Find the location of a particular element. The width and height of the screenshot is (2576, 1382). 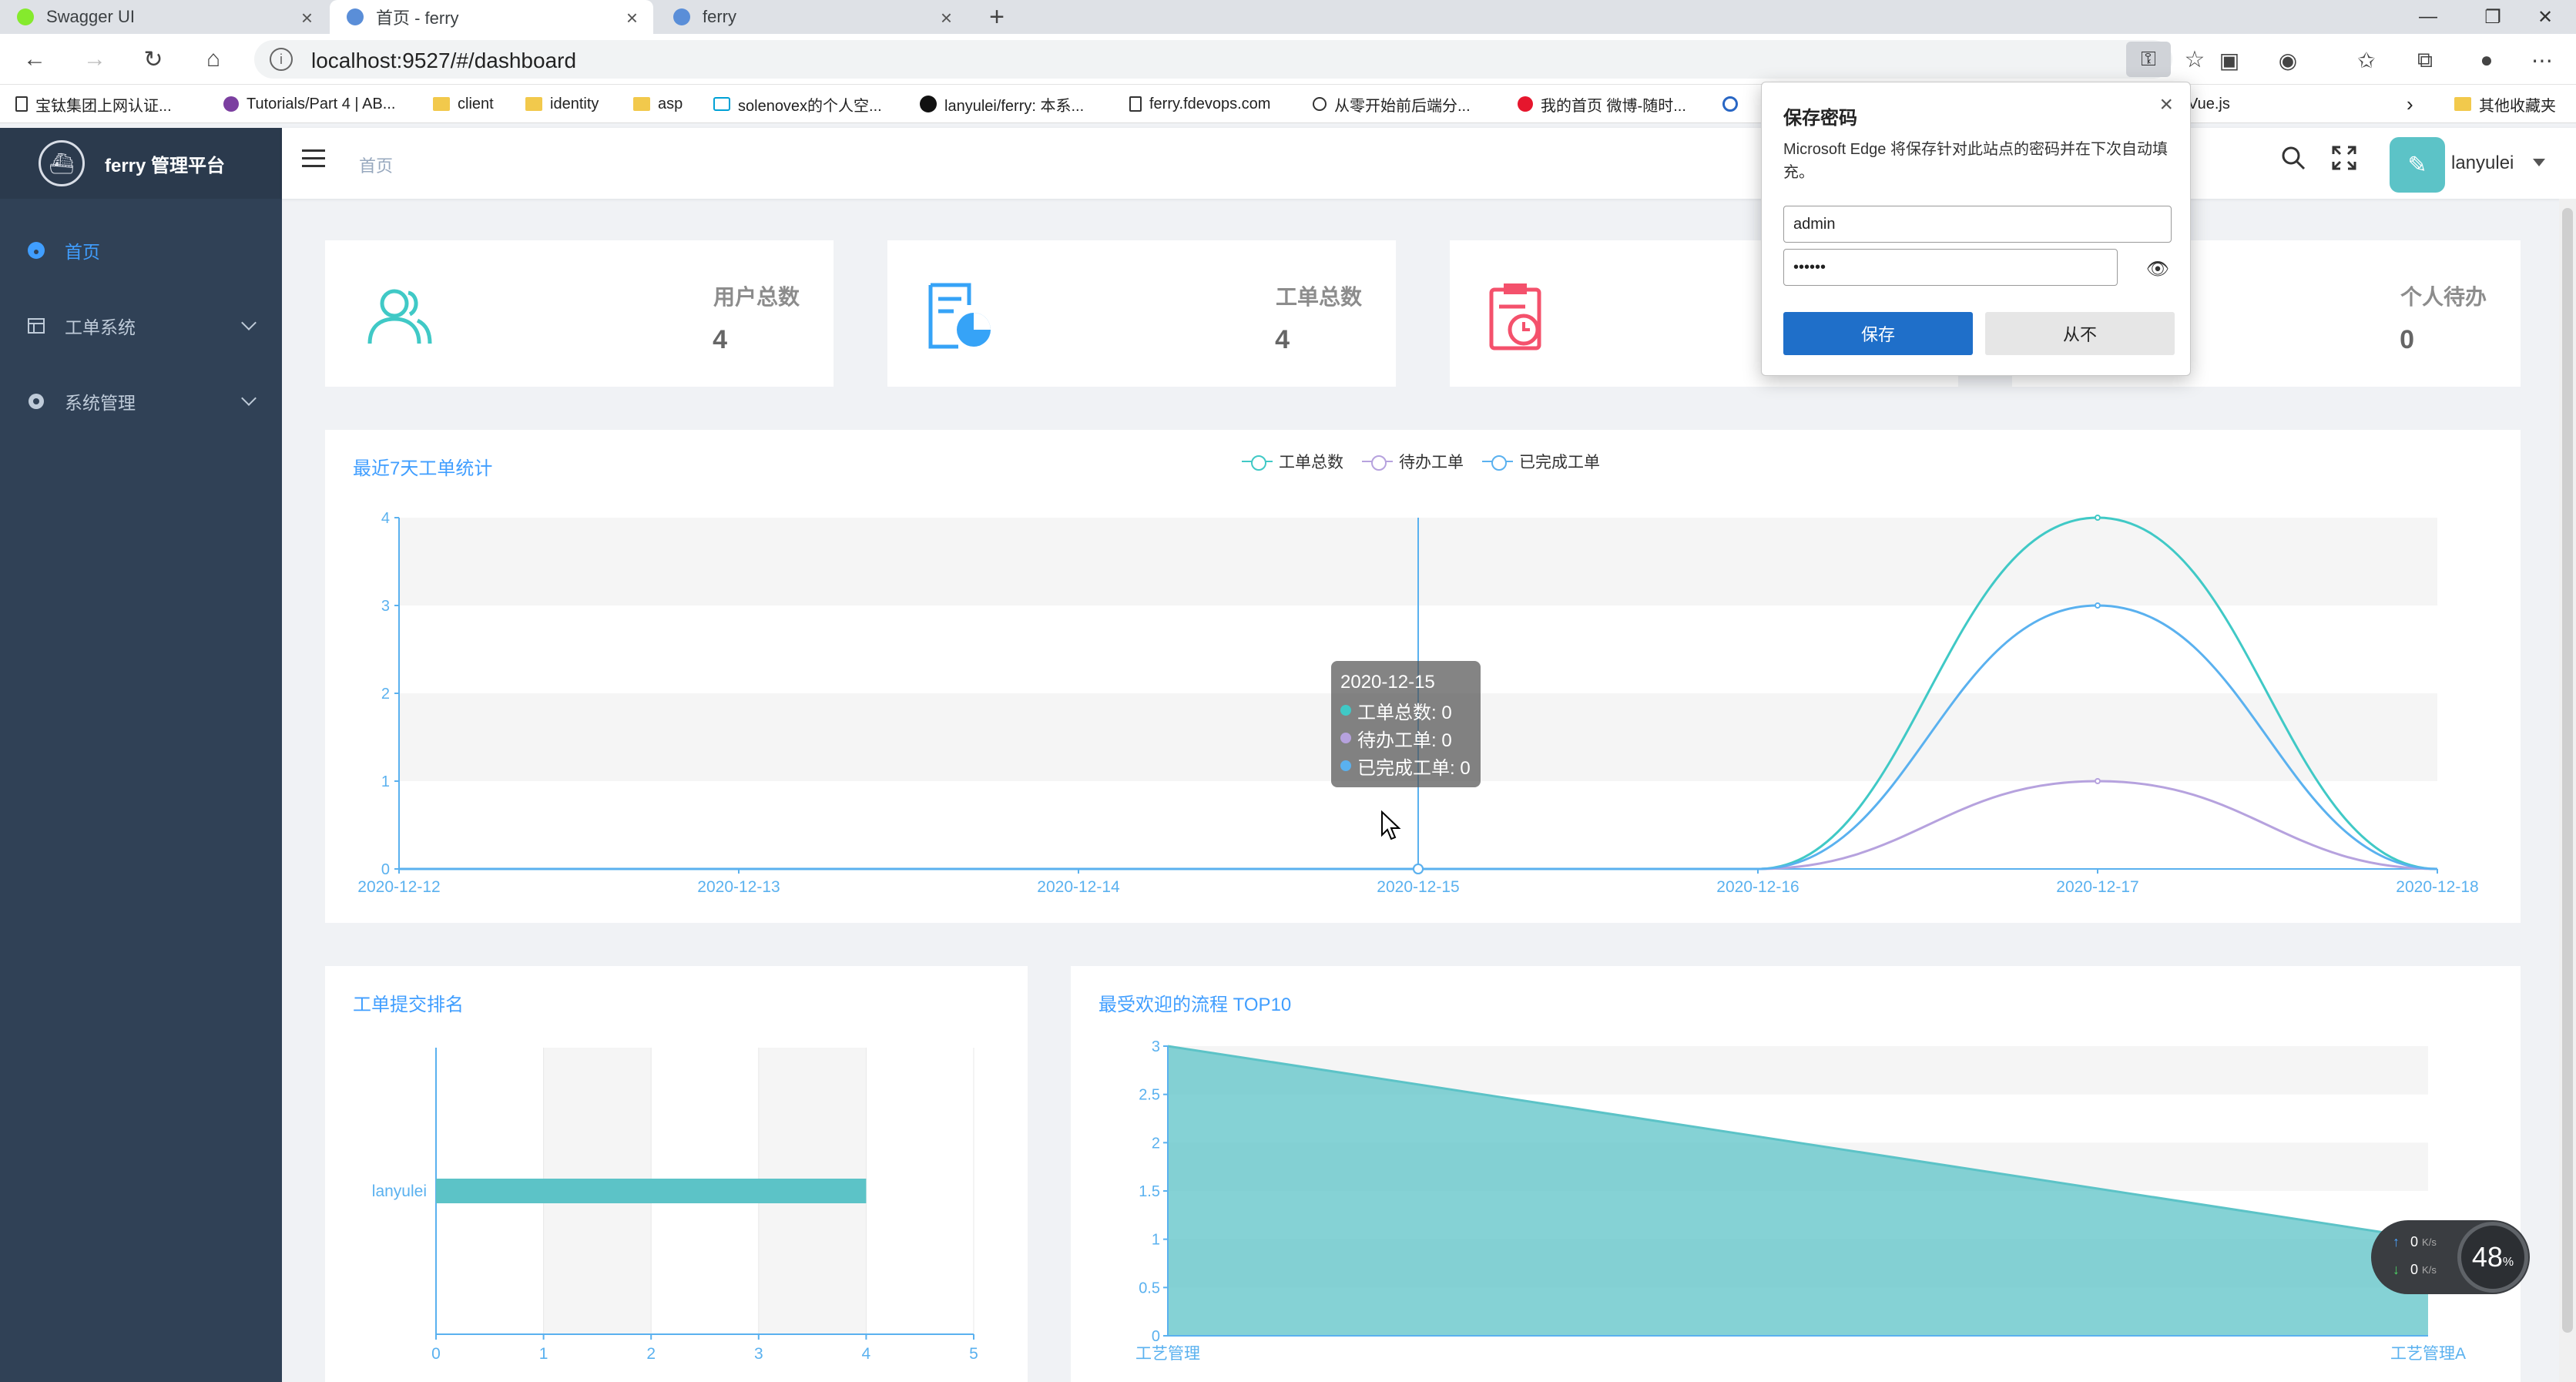

extension-icon: ▣ is located at coordinates (2229, 60).